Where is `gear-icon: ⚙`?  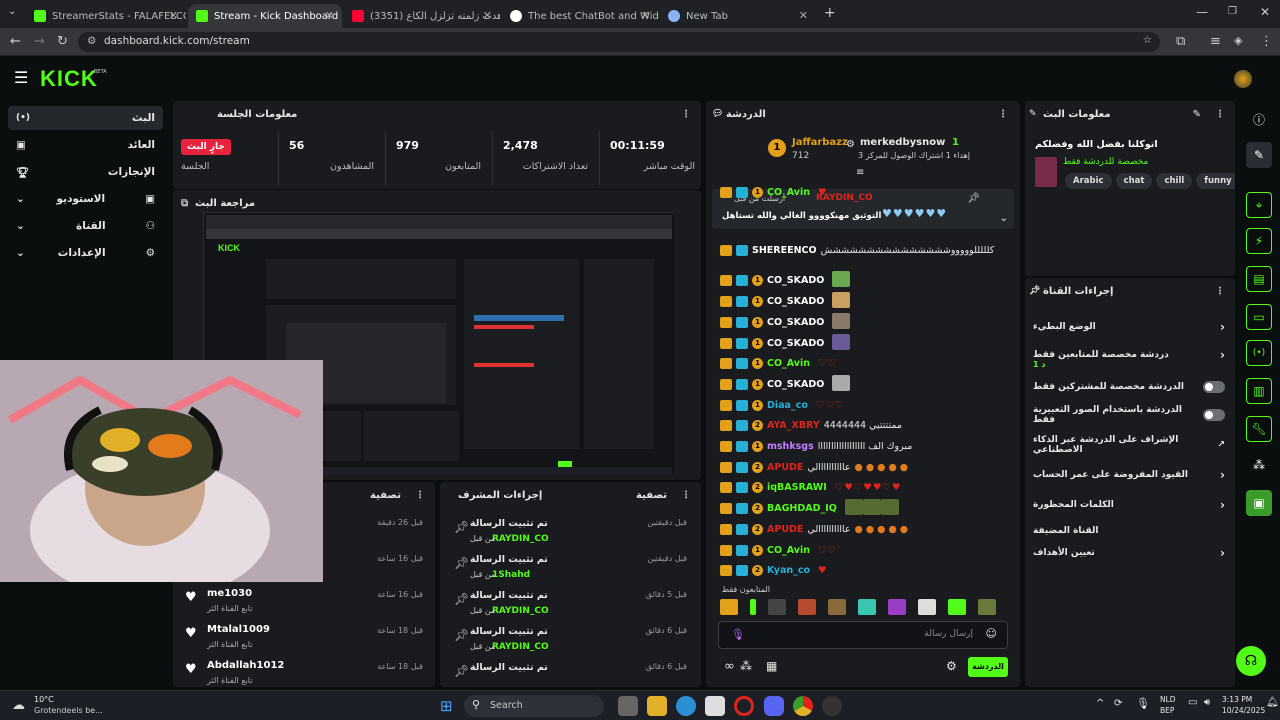 gear-icon: ⚙ is located at coordinates (951, 666).